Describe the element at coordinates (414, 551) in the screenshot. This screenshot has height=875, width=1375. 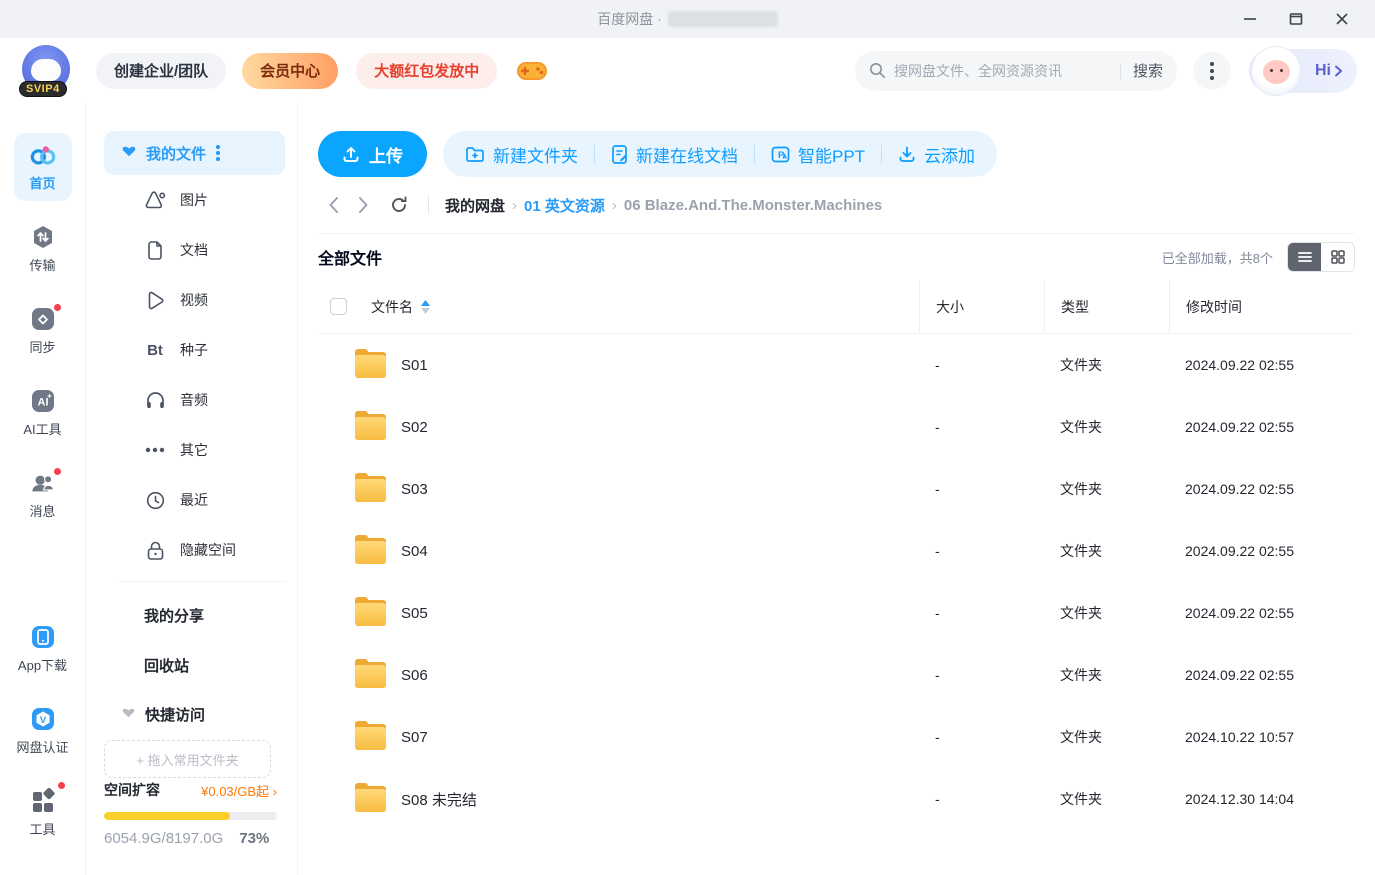
I see `file-name: S04` at that location.